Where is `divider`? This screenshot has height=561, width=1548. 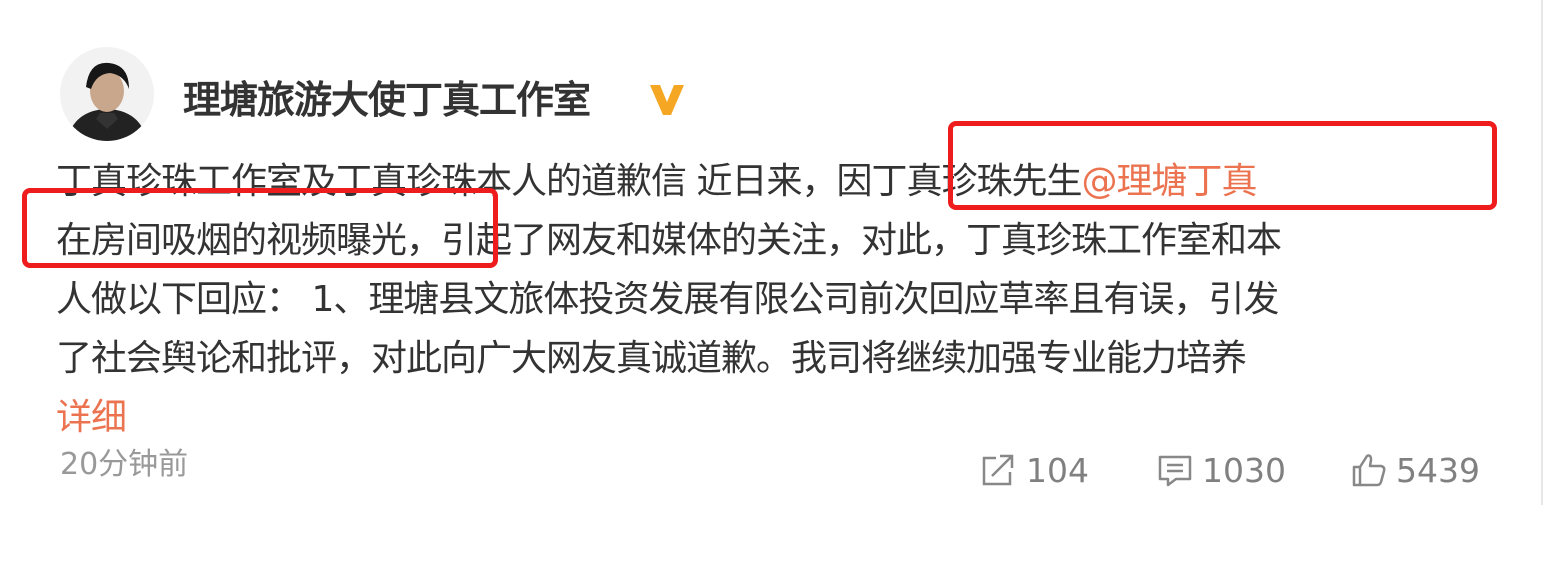
divider is located at coordinates (1542, 252).